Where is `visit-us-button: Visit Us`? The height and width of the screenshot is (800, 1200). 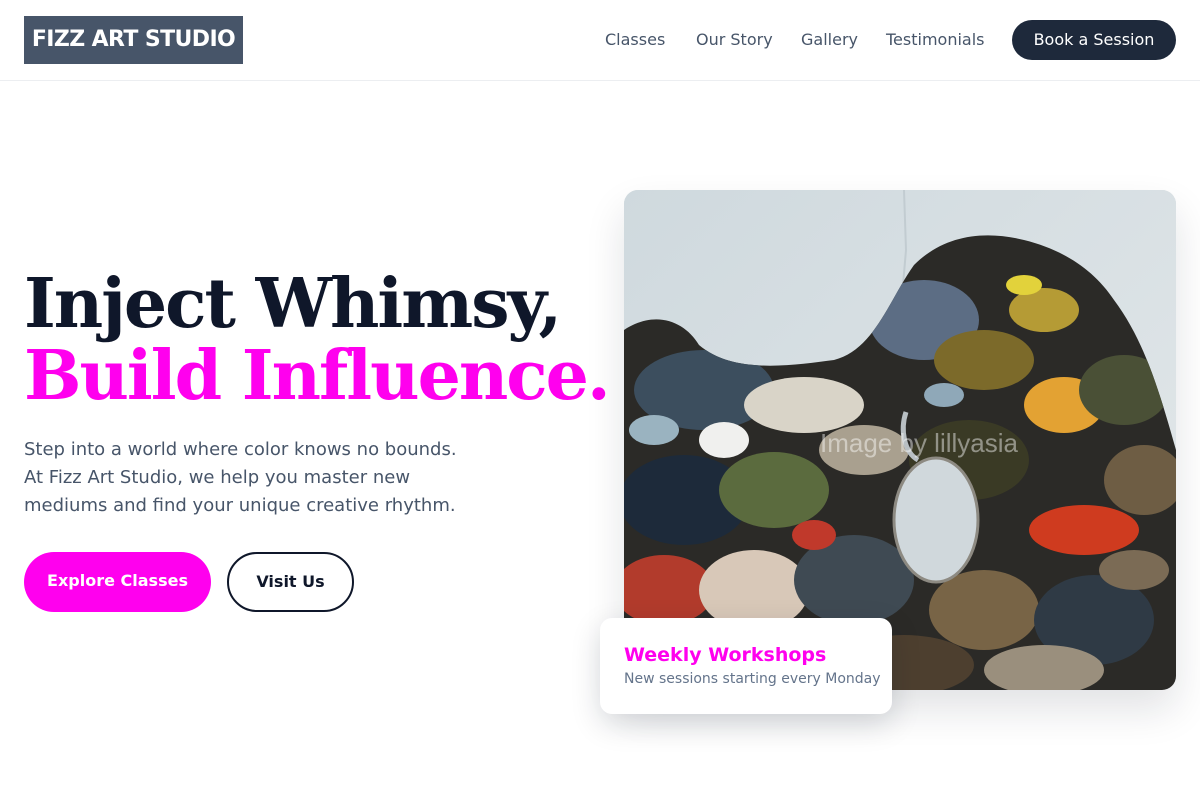 visit-us-button: Visit Us is located at coordinates (290, 582).